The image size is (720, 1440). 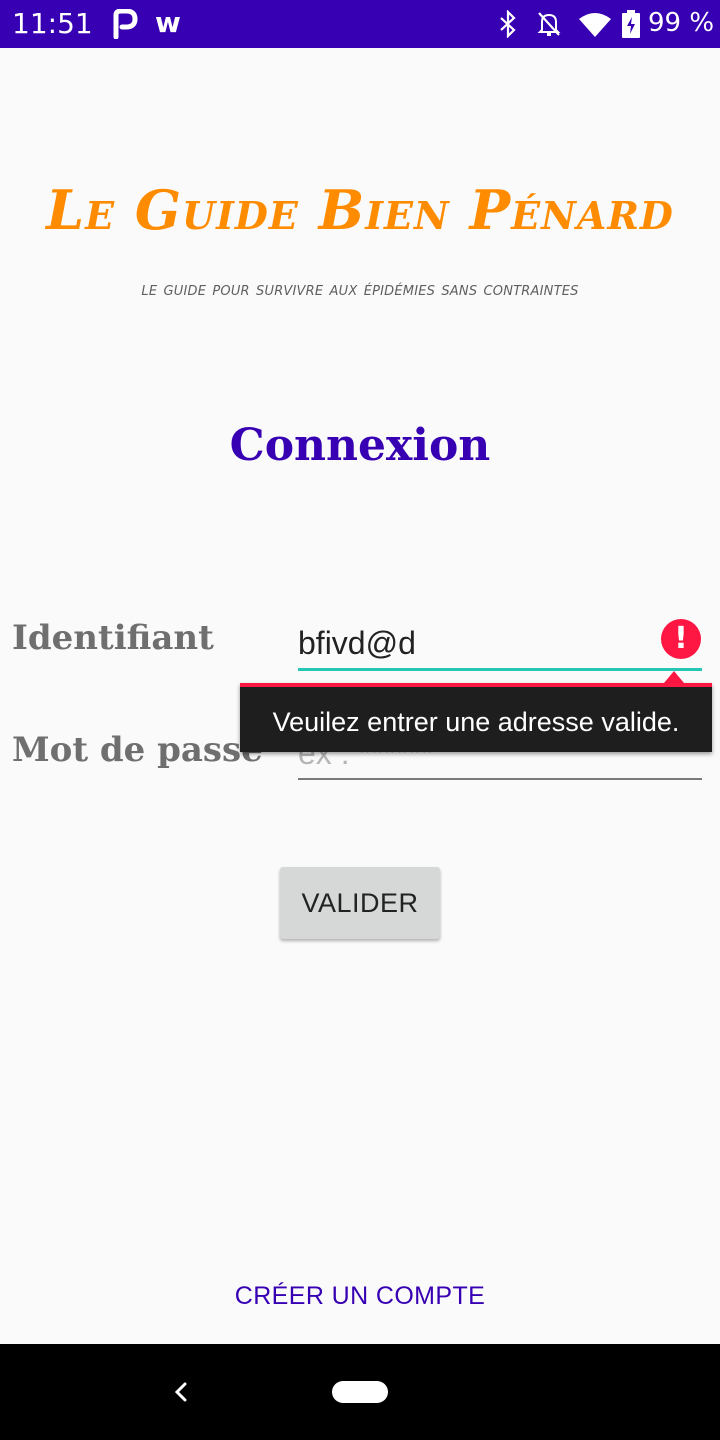 I want to click on battery-percent: 99 %, so click(x=681, y=23).